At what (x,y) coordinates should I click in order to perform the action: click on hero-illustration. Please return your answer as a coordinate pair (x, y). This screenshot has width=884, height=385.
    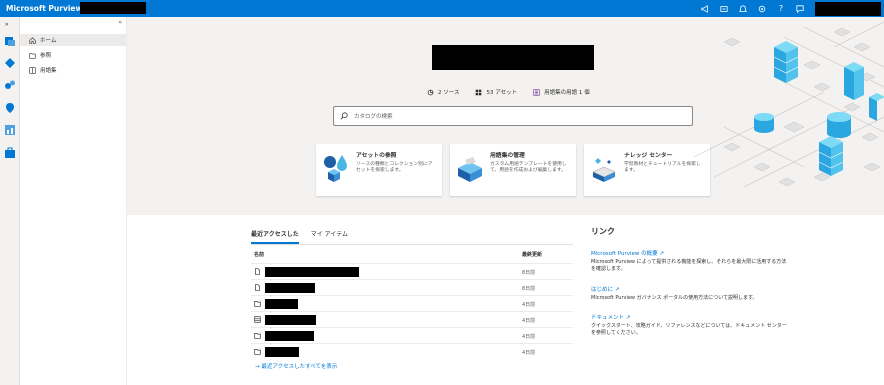
    Looking at the image, I should click on (788, 104).